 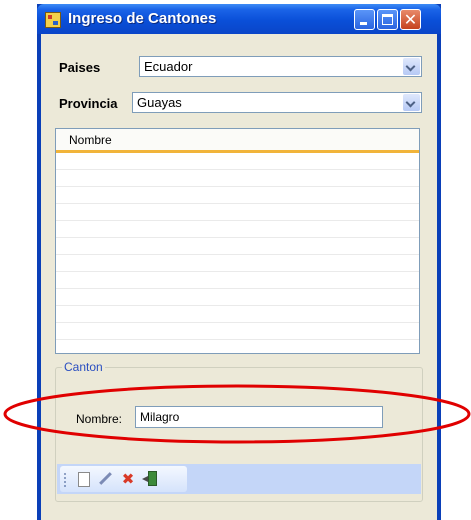 What do you see at coordinates (280, 66) in the screenshot?
I see `paises-combobox: Ecuador` at bounding box center [280, 66].